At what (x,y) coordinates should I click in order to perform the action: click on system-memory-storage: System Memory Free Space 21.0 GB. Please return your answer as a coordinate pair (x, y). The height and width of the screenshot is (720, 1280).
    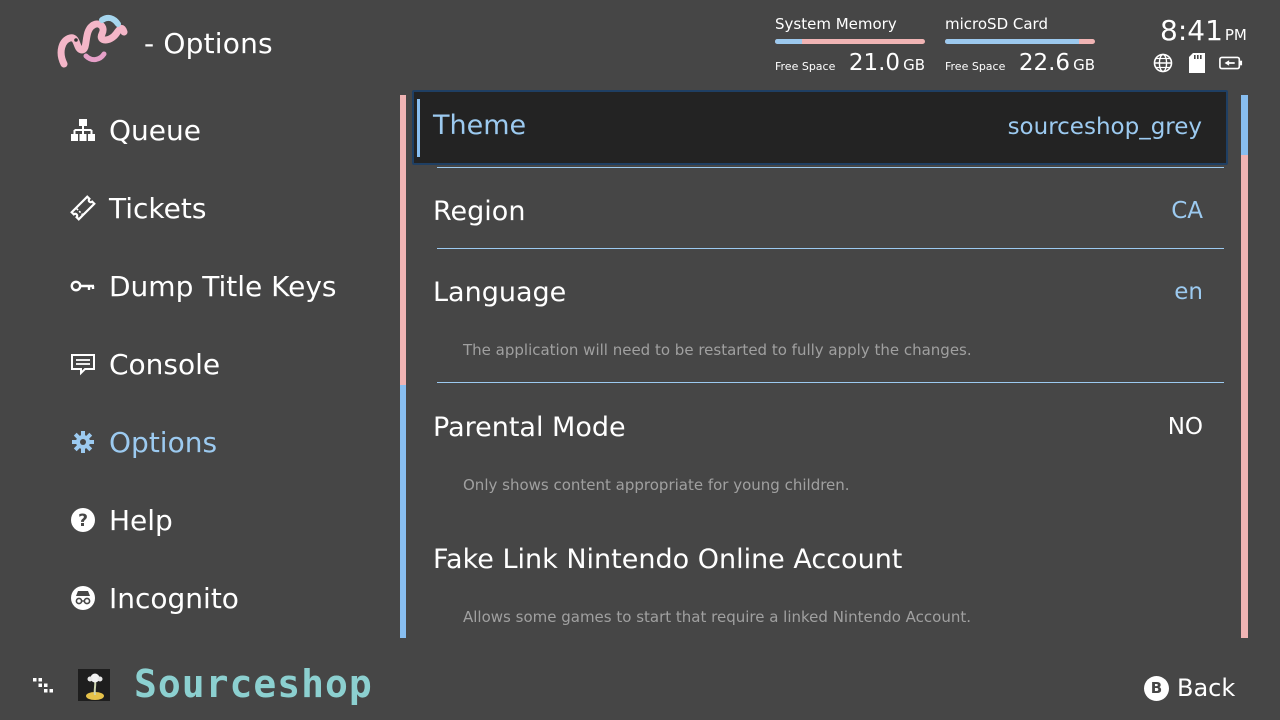
    Looking at the image, I should click on (850, 45).